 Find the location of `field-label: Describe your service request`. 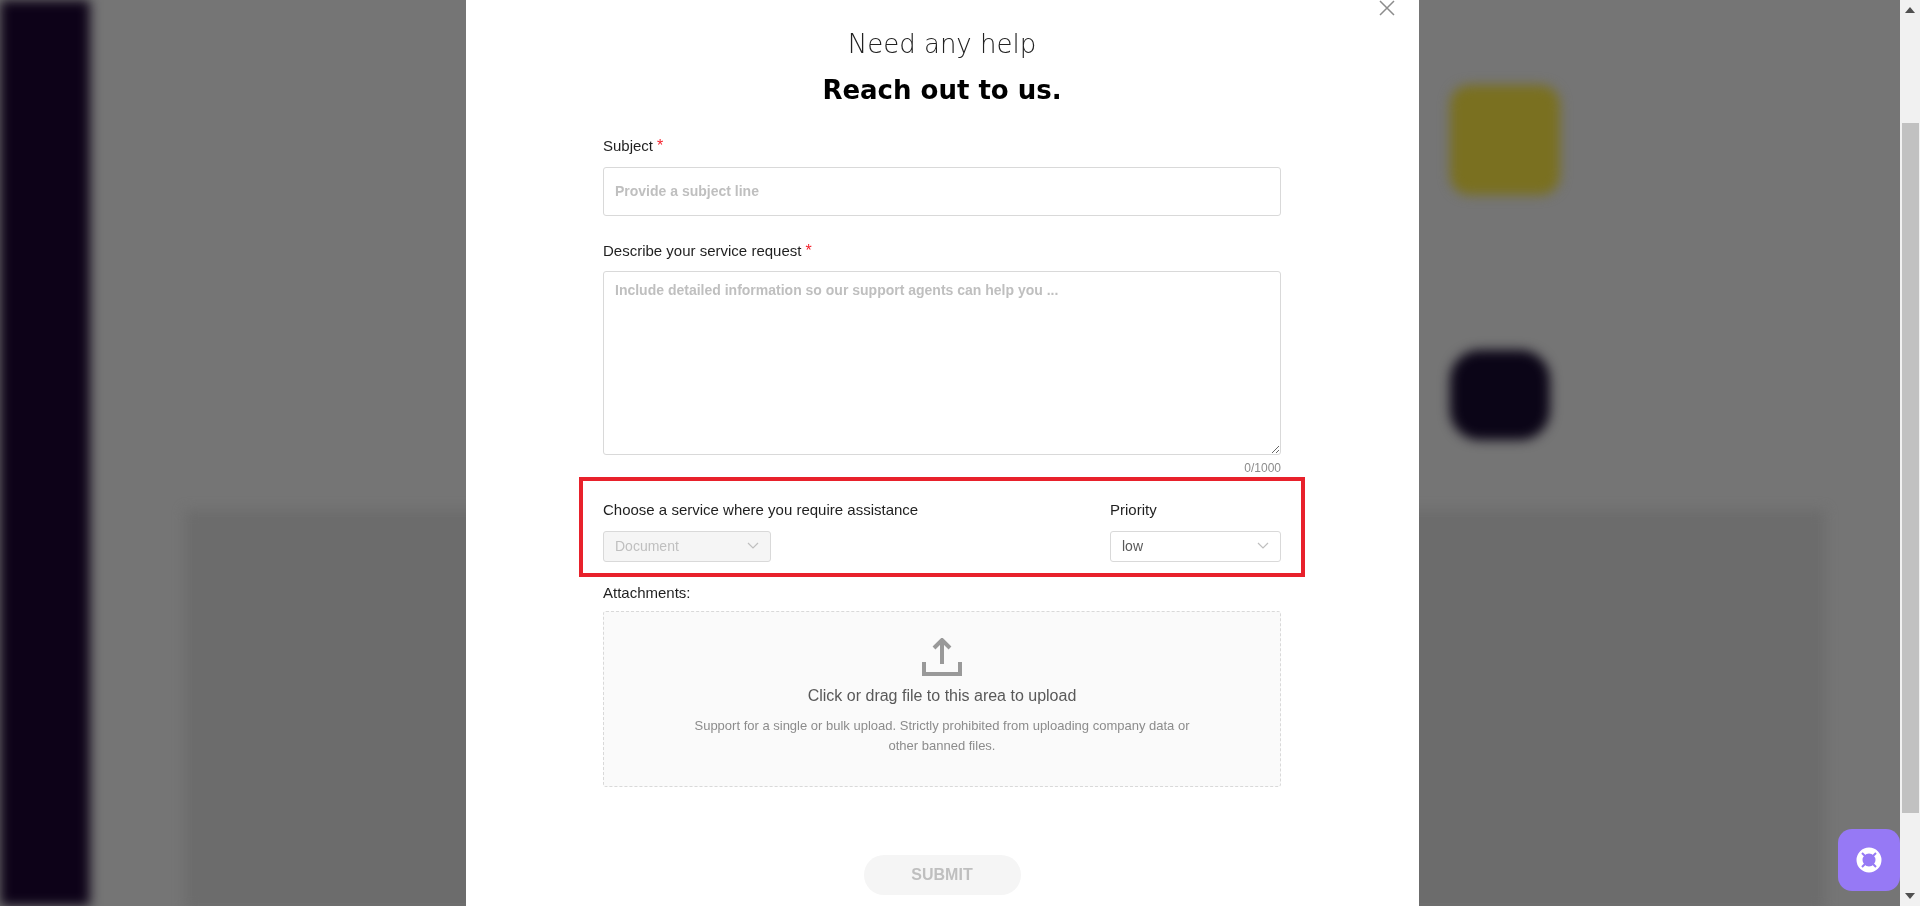

field-label: Describe your service request is located at coordinates (702, 250).